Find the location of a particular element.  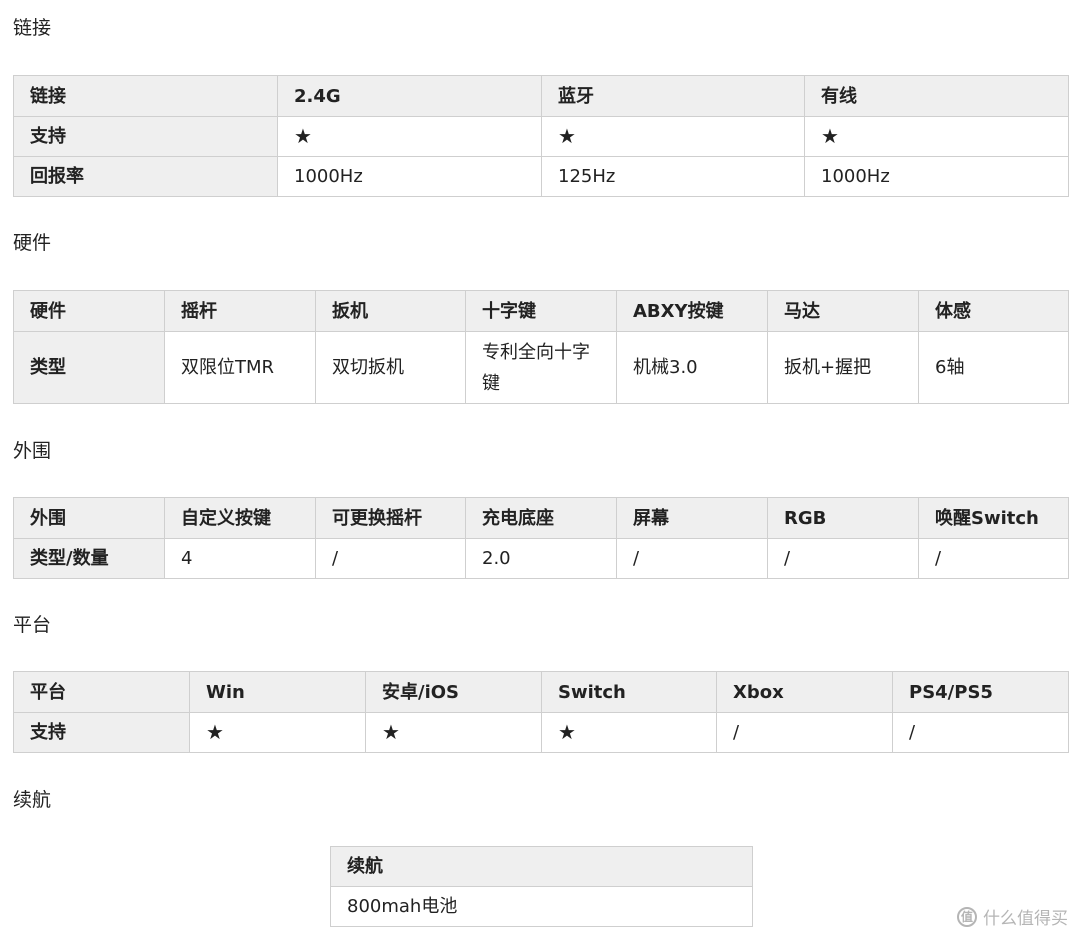

table-cell: 双限位TMR is located at coordinates (240, 367).